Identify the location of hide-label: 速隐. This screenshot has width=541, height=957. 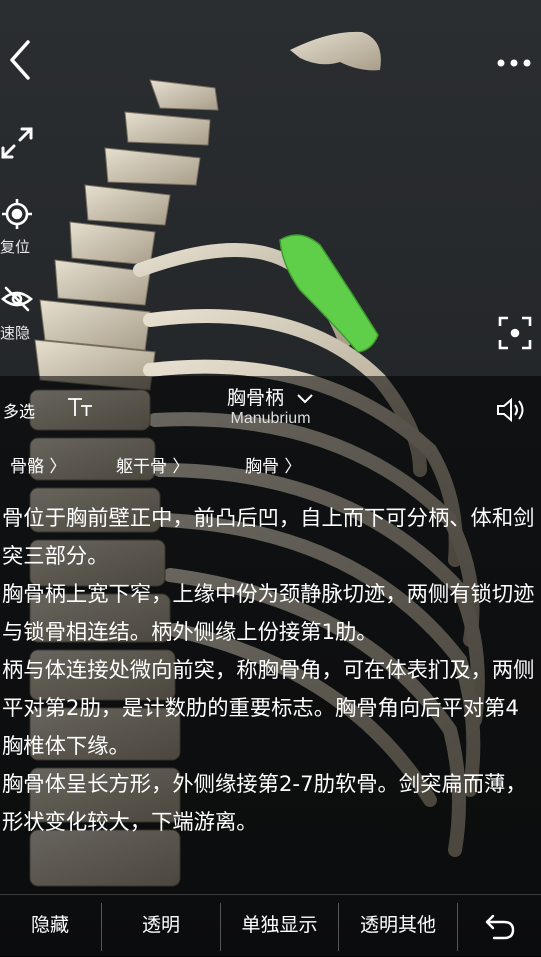
(15, 332).